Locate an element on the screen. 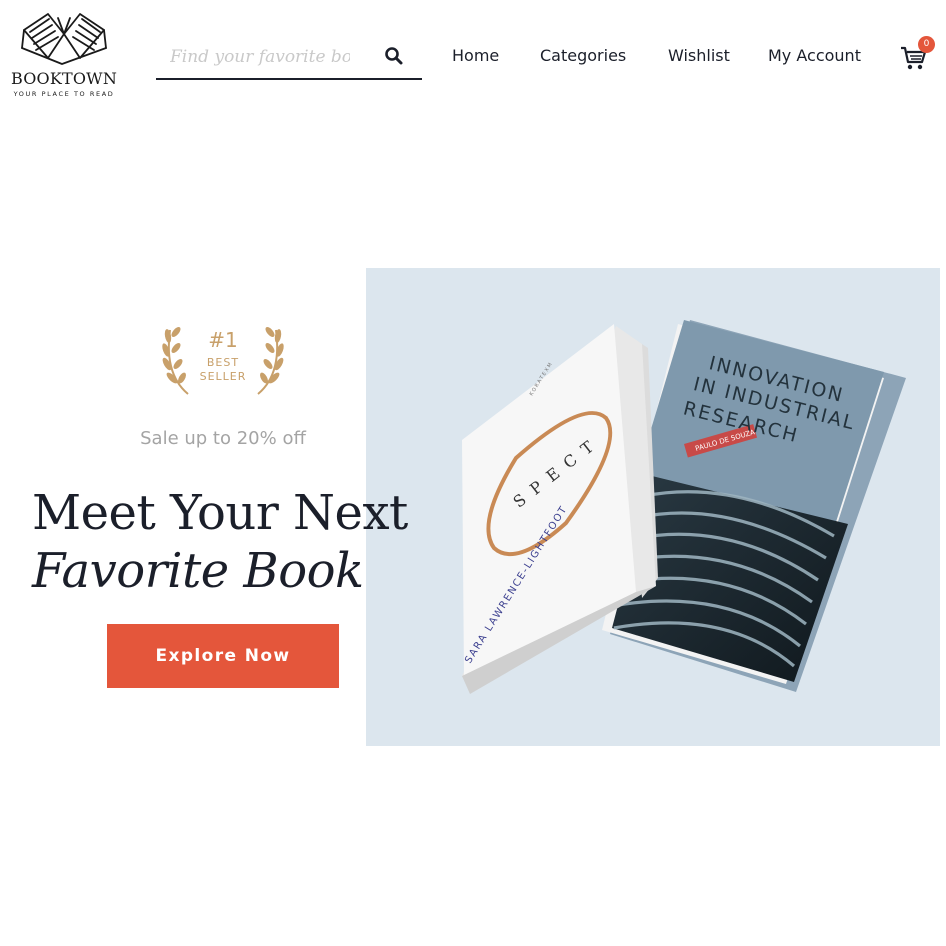  bestseller-award: #1 BEST SELLER is located at coordinates (223, 360).